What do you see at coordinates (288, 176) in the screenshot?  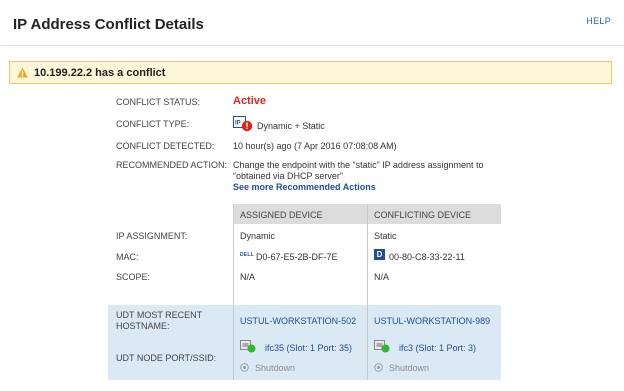 I see `recommended-action-line2: “obtained via DHCP server”` at bounding box center [288, 176].